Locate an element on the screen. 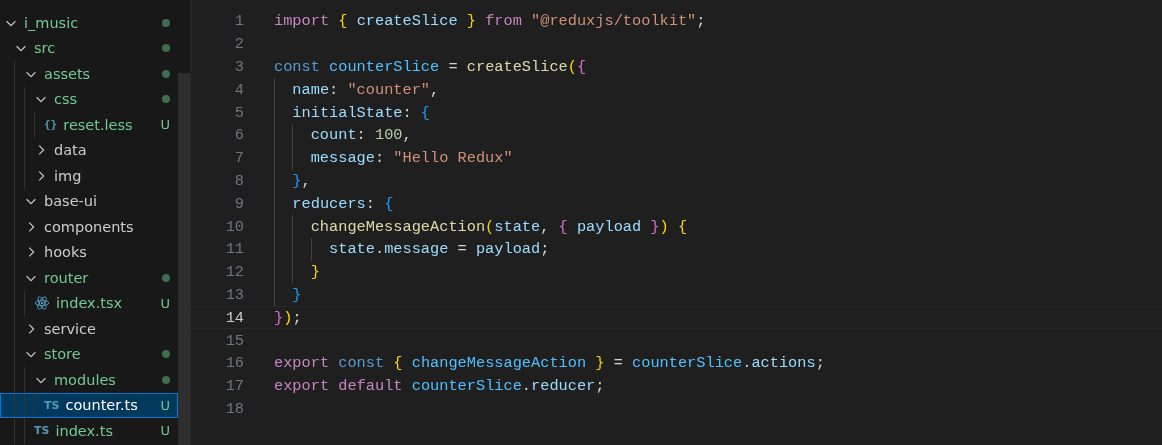  braces-icon: {} is located at coordinates (51, 125).